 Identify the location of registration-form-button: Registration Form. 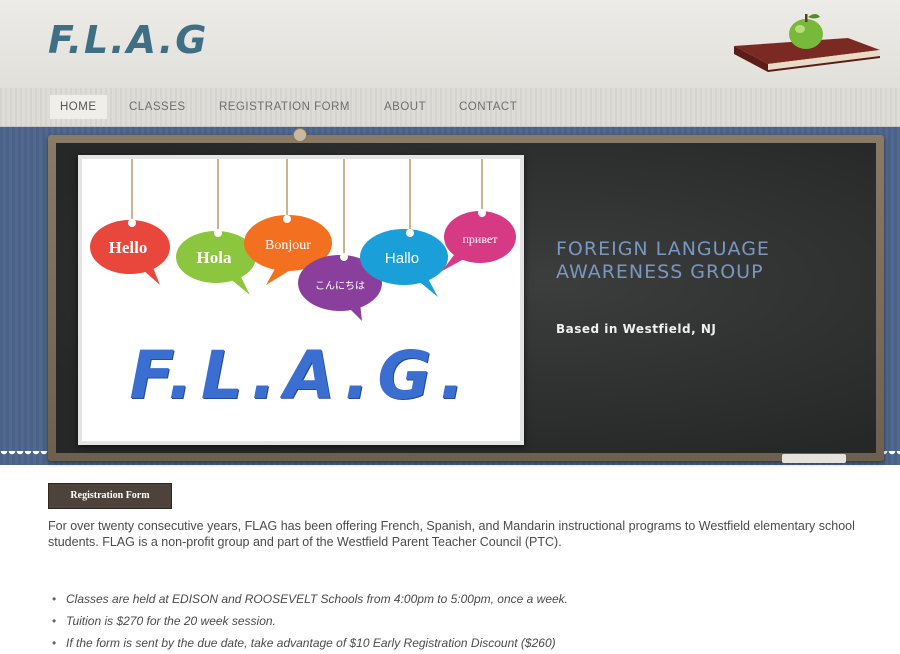
(110, 496).